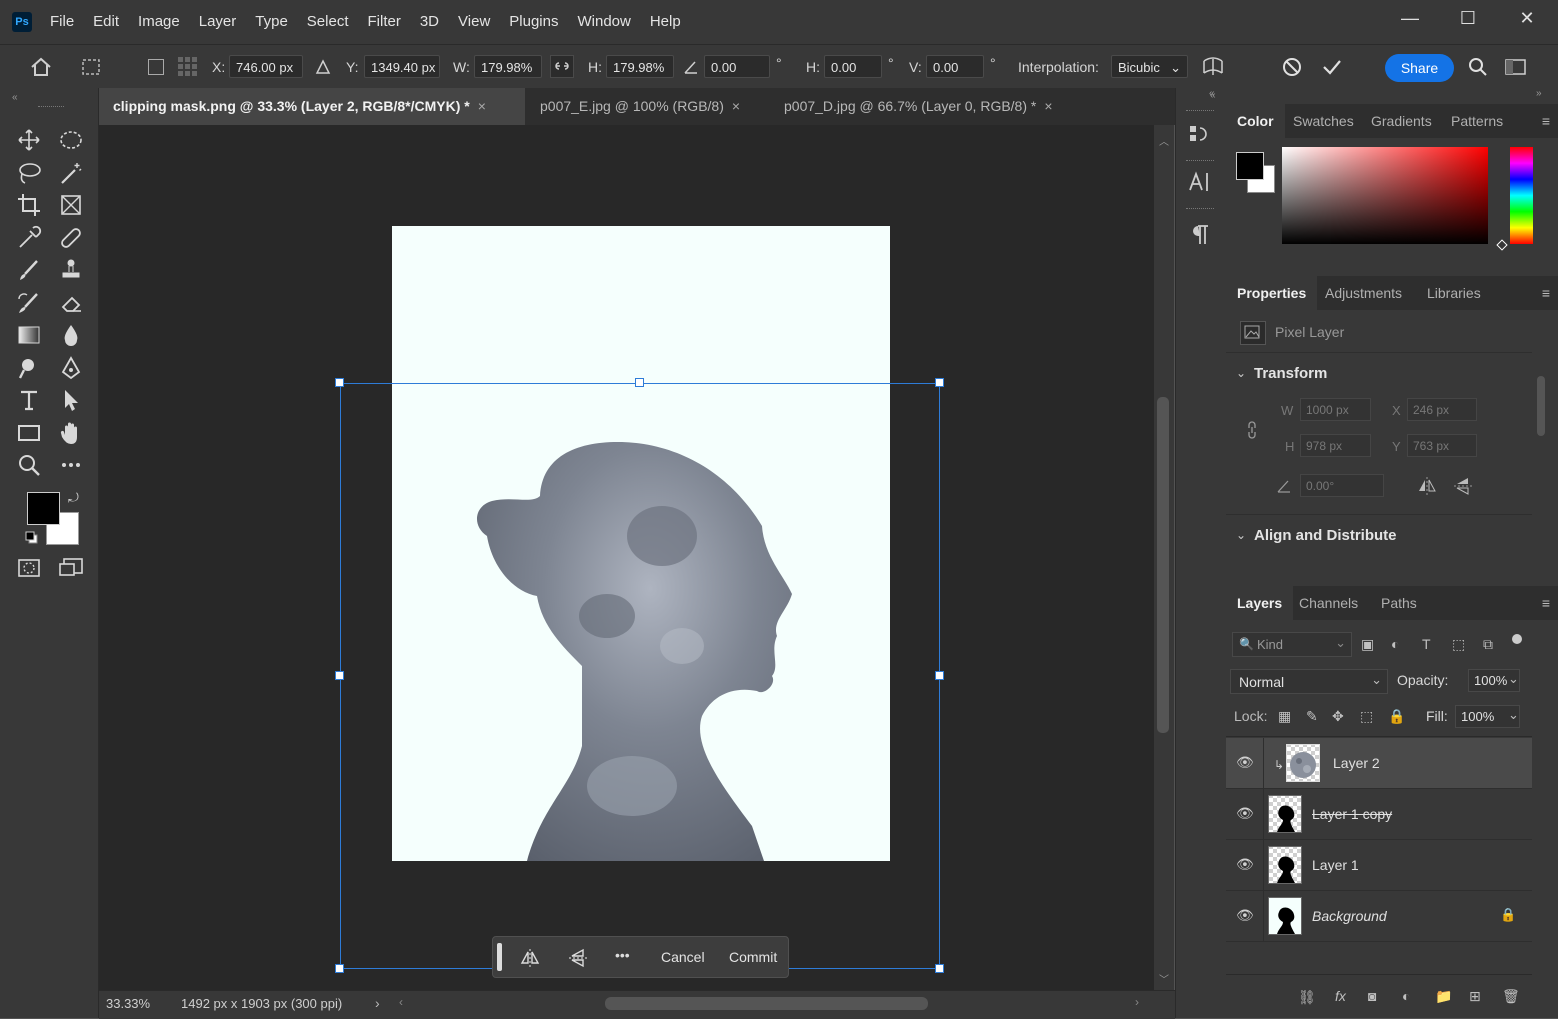 This screenshot has width=1558, height=1019. I want to click on magic-wand-icon, so click(71, 173).